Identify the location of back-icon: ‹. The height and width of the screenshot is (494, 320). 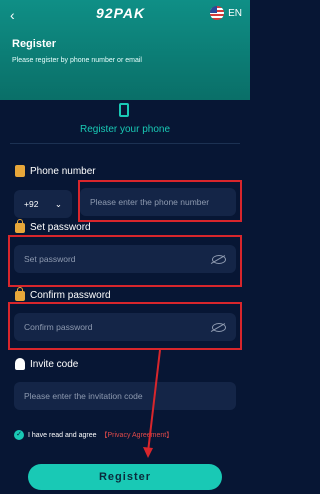
(17, 15).